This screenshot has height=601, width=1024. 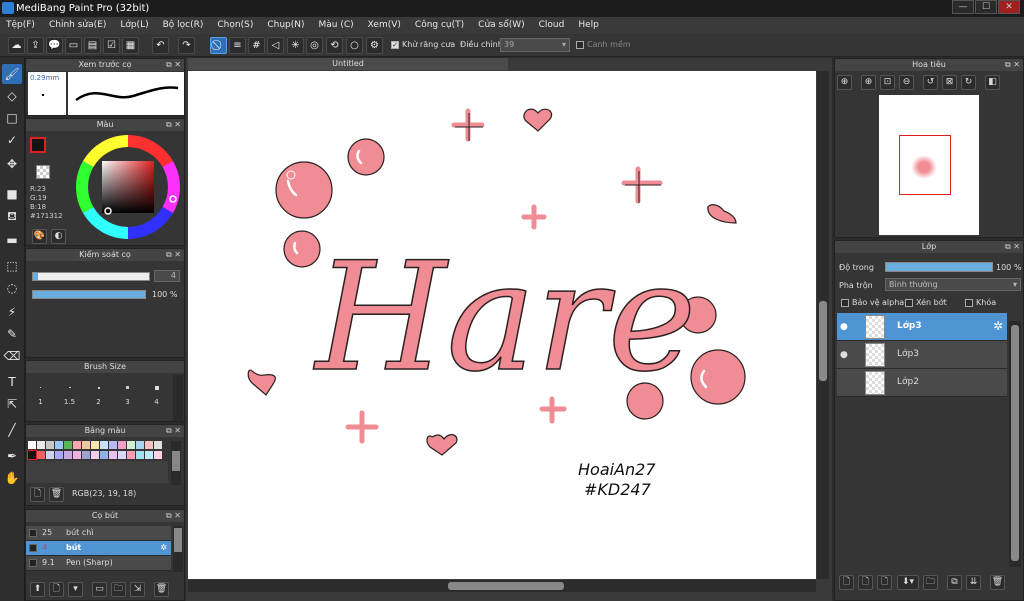 What do you see at coordinates (552, 25) in the screenshot?
I see `menu-cloud: Cloud` at bounding box center [552, 25].